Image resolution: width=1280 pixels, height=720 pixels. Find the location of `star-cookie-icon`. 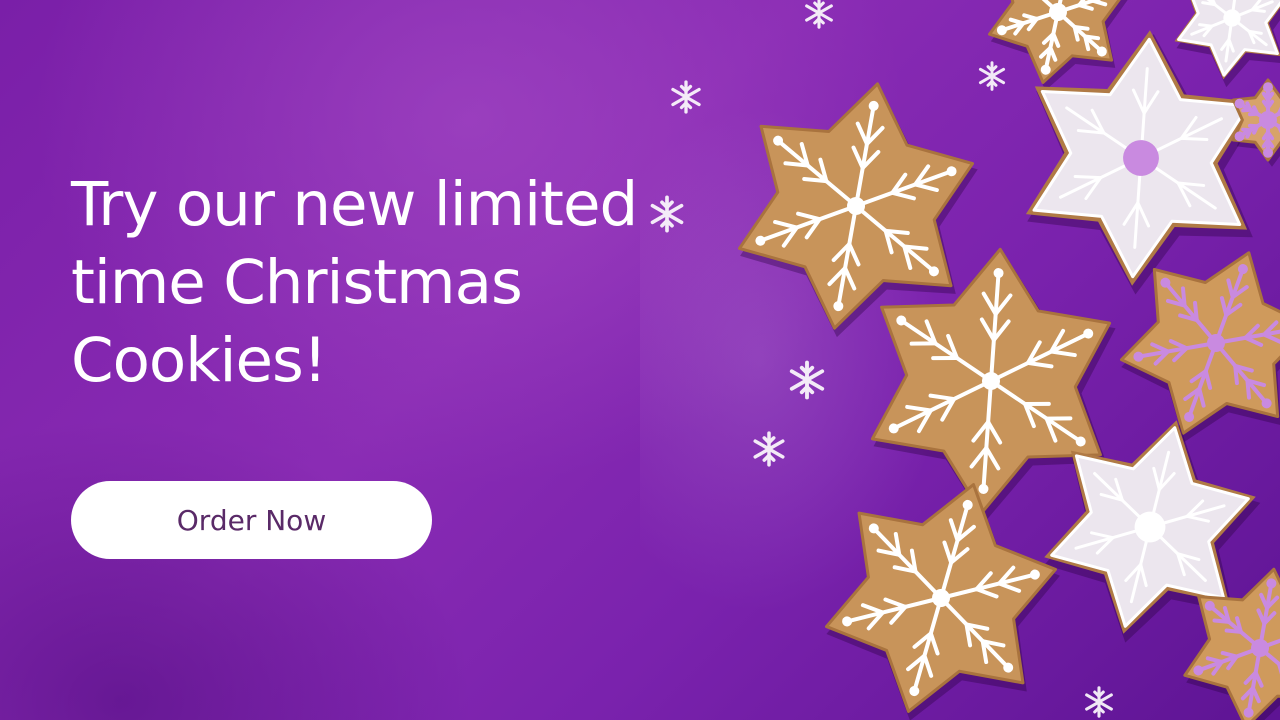

star-cookie-icon is located at coordinates (1227, 44).